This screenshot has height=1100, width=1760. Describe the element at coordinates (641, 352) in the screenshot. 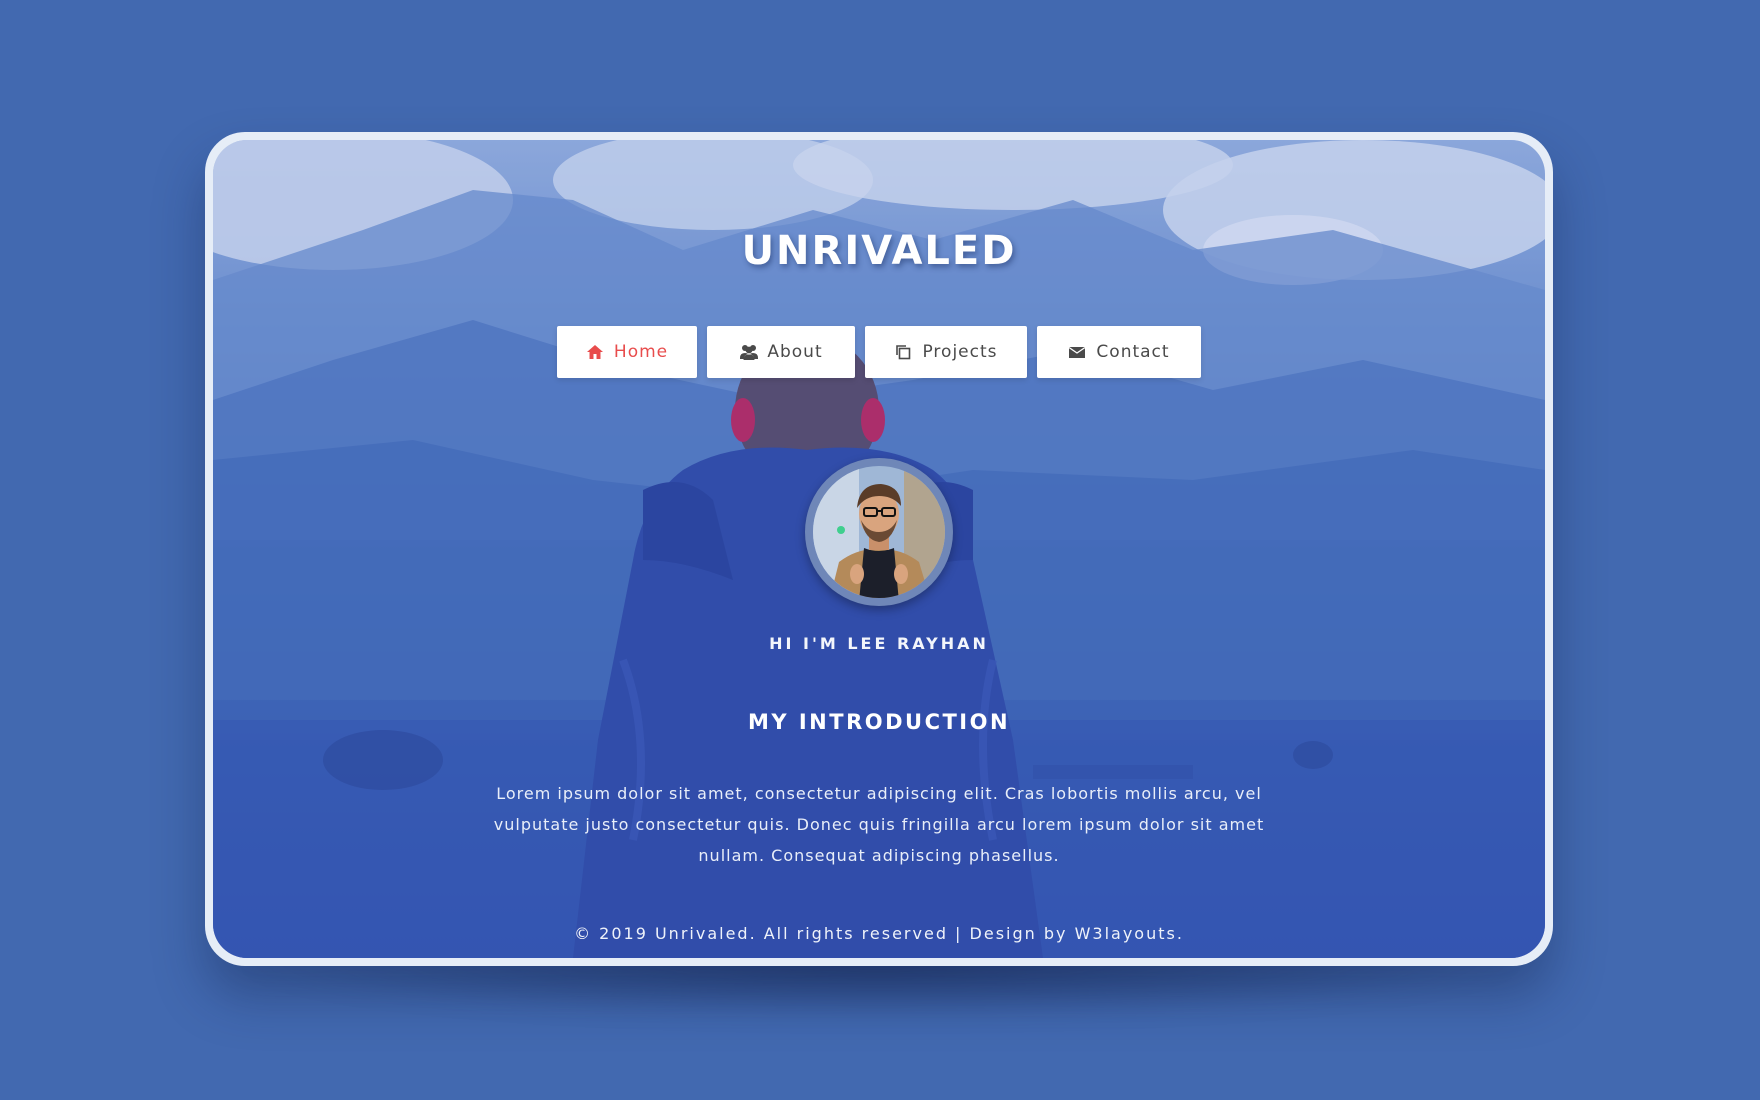

I see `nav-home-label: Home` at that location.